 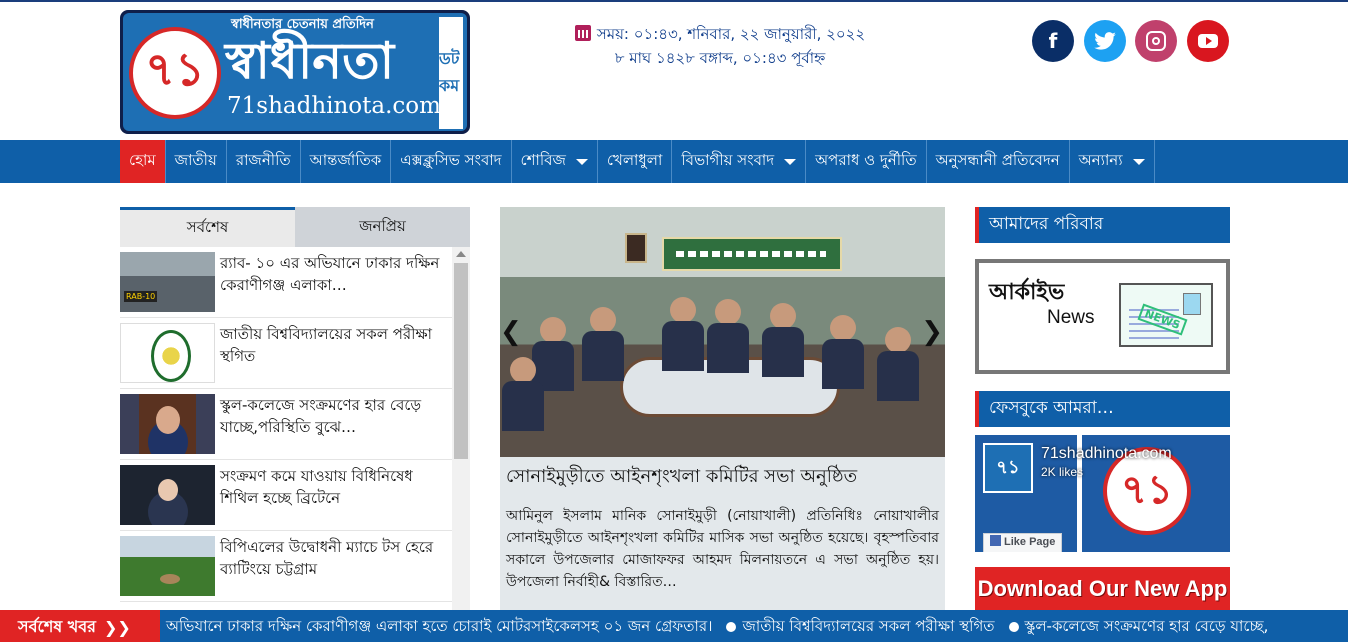 I want to click on logo-side-label: ডট কম, so click(x=449, y=72).